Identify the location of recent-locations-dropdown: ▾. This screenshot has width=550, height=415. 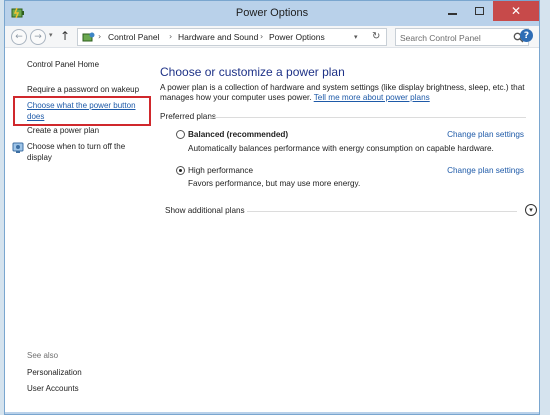
(51, 35).